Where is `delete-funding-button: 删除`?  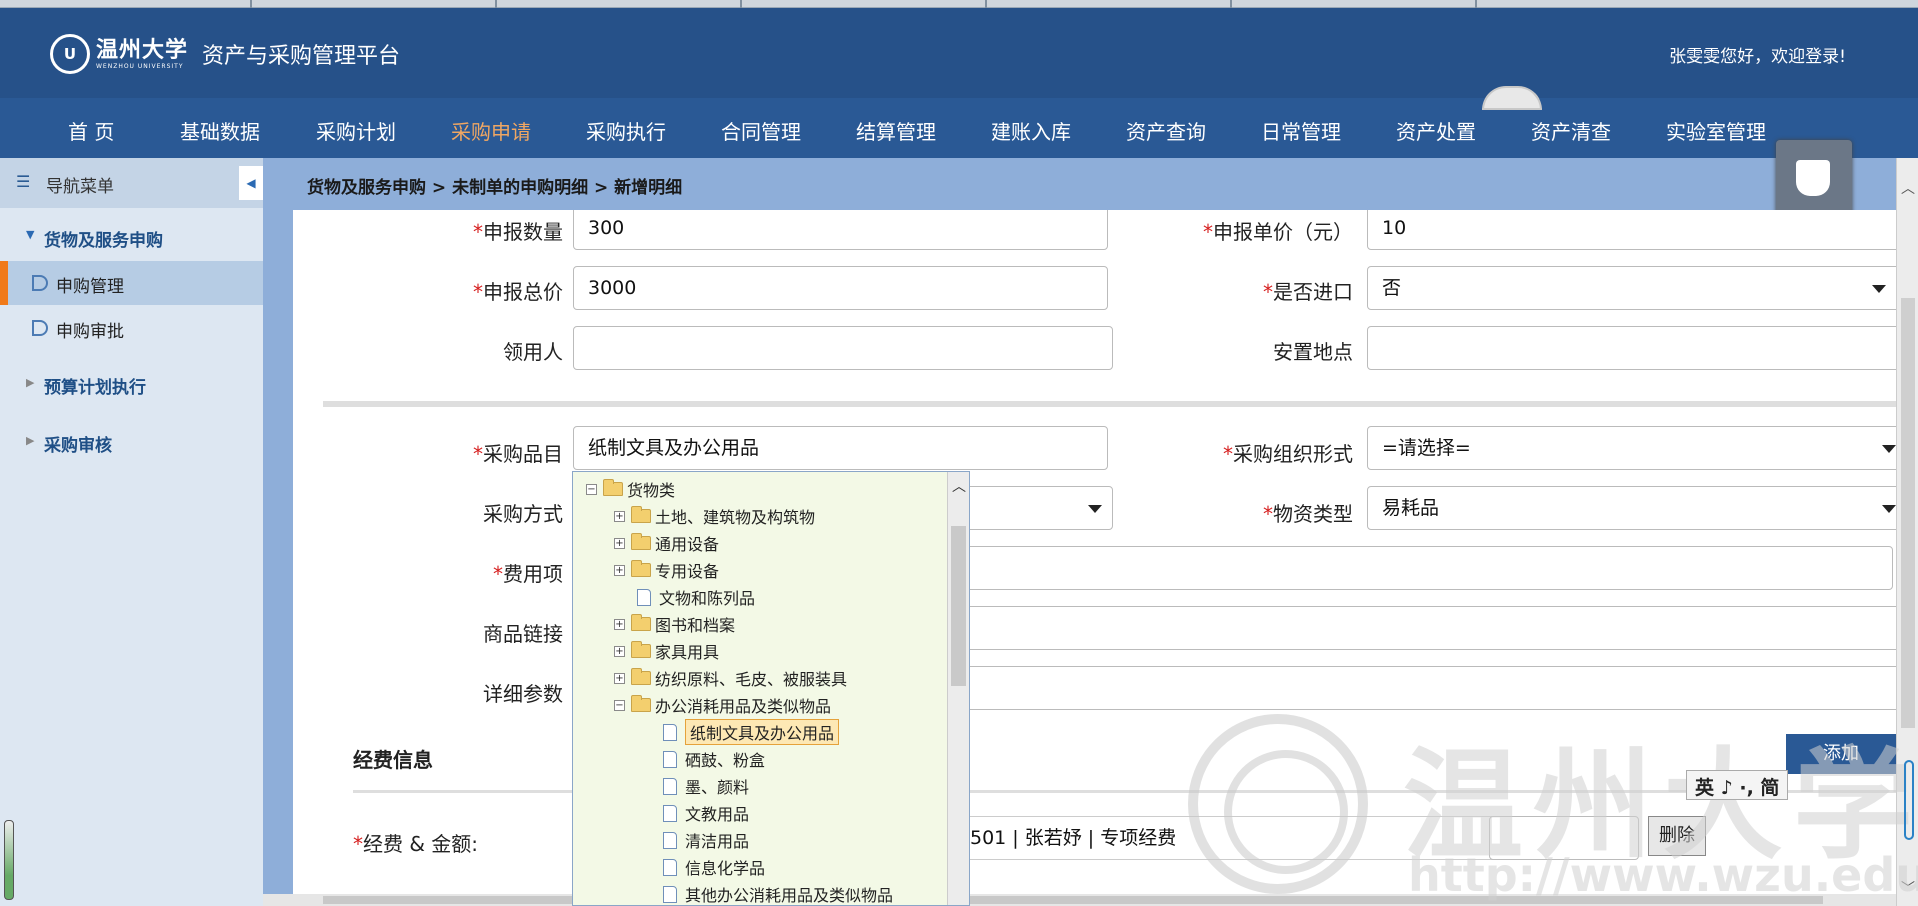
delete-funding-button: 删除 is located at coordinates (1677, 836).